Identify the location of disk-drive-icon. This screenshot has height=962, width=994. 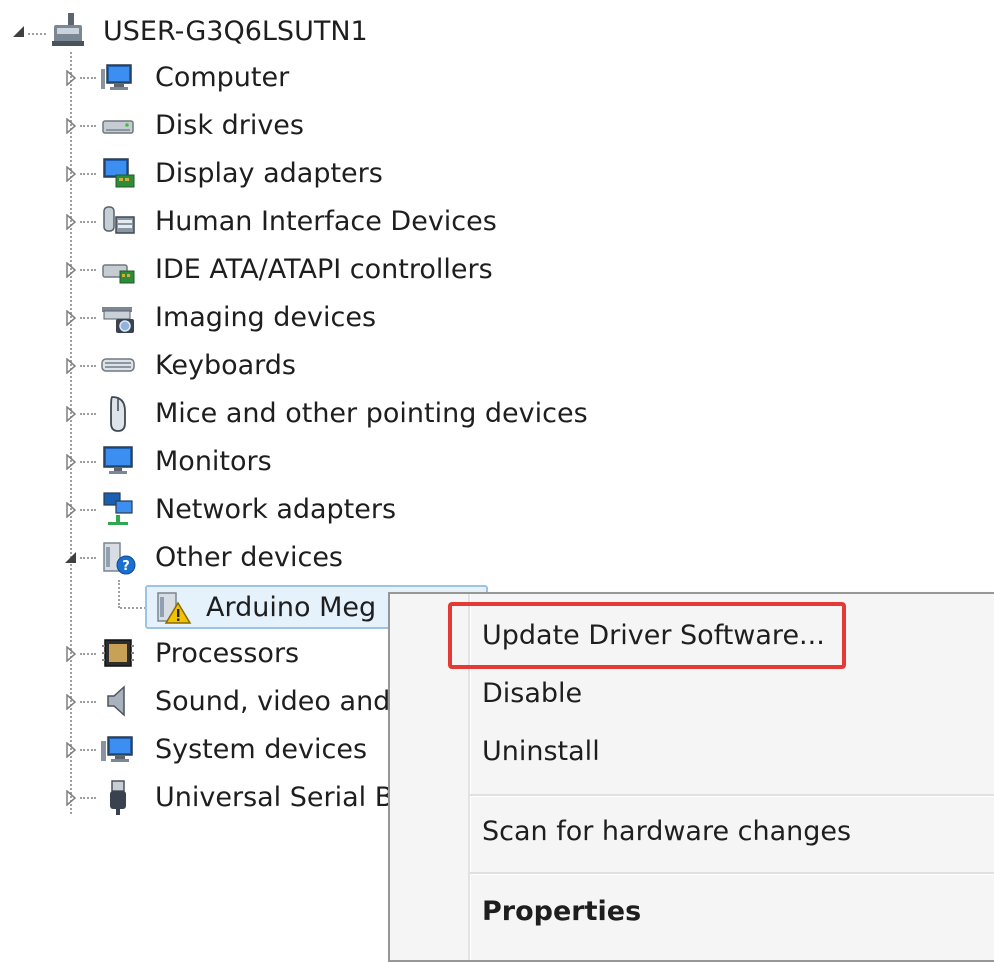
(118, 127).